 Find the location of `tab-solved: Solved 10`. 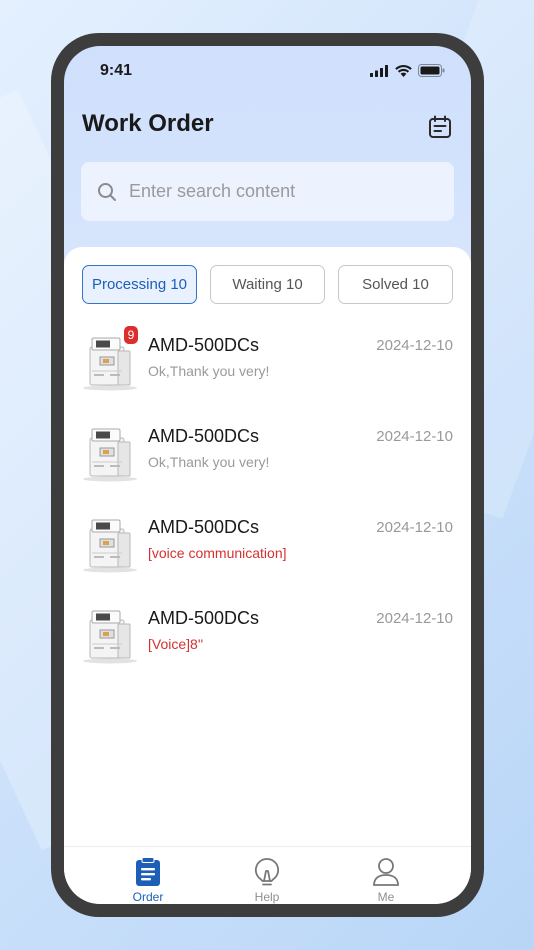

tab-solved: Solved 10 is located at coordinates (395, 284).